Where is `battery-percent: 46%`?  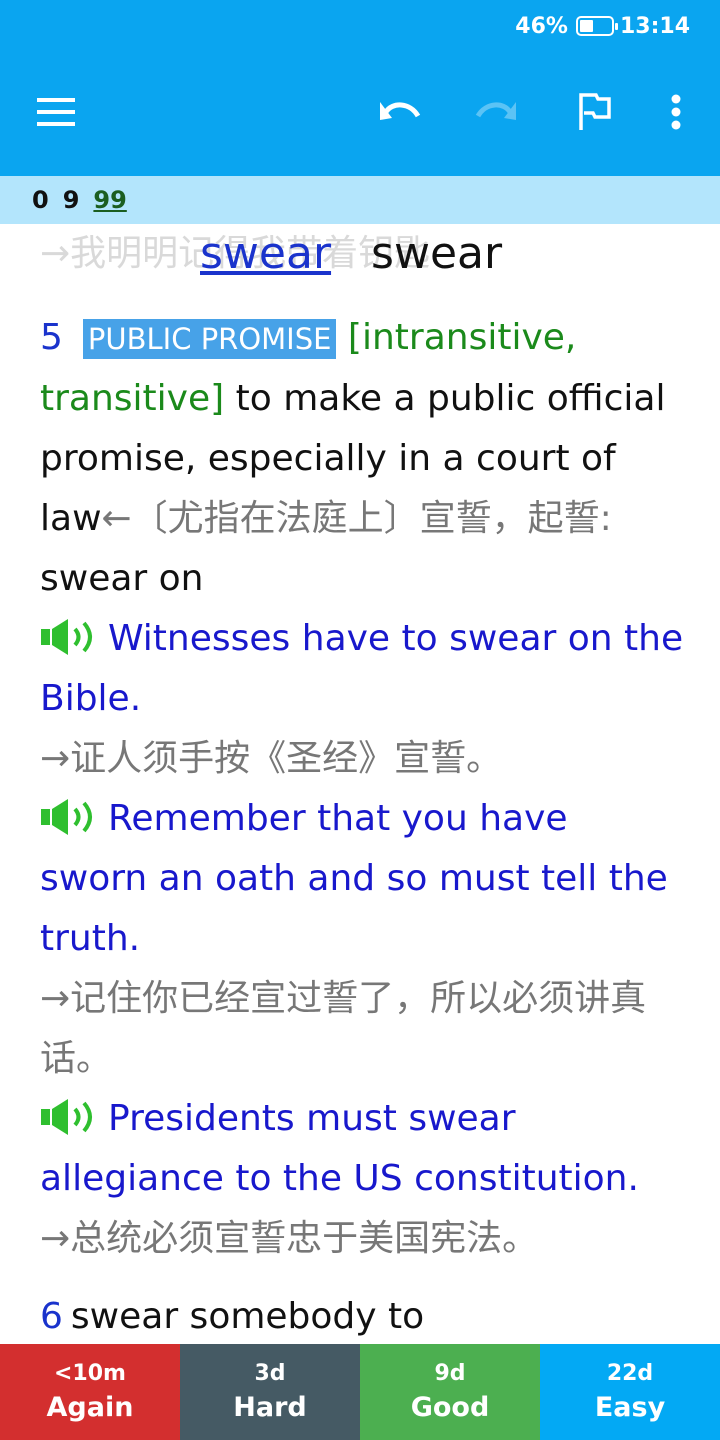
battery-percent: 46% is located at coordinates (541, 26).